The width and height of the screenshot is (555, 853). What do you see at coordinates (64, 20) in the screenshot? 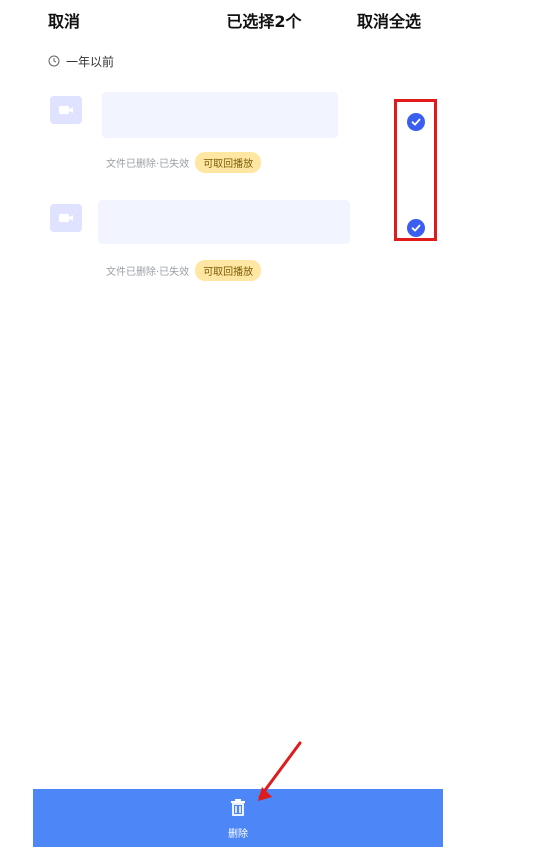
I see `cancel-button: 取消` at bounding box center [64, 20].